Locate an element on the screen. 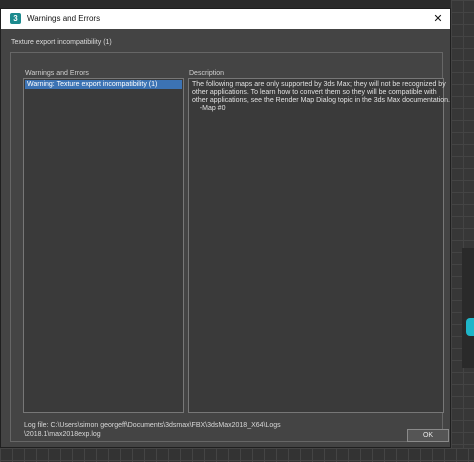 The image size is (474, 462). viewport-background-bottom is located at coordinates (237, 455).